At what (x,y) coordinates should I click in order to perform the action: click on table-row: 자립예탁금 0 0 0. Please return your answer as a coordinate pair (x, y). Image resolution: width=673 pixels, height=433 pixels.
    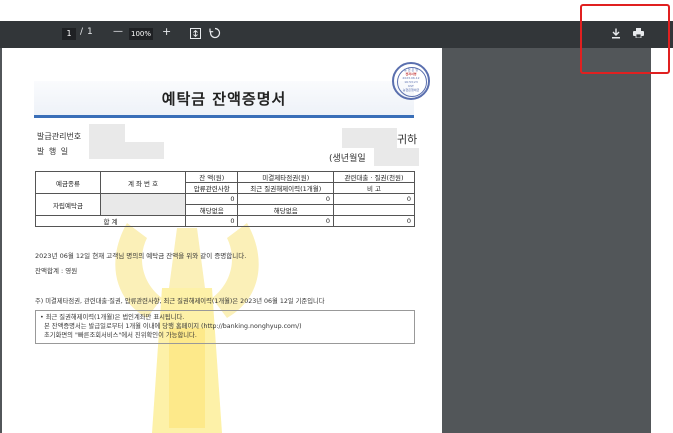
    Looking at the image, I should click on (225, 204).